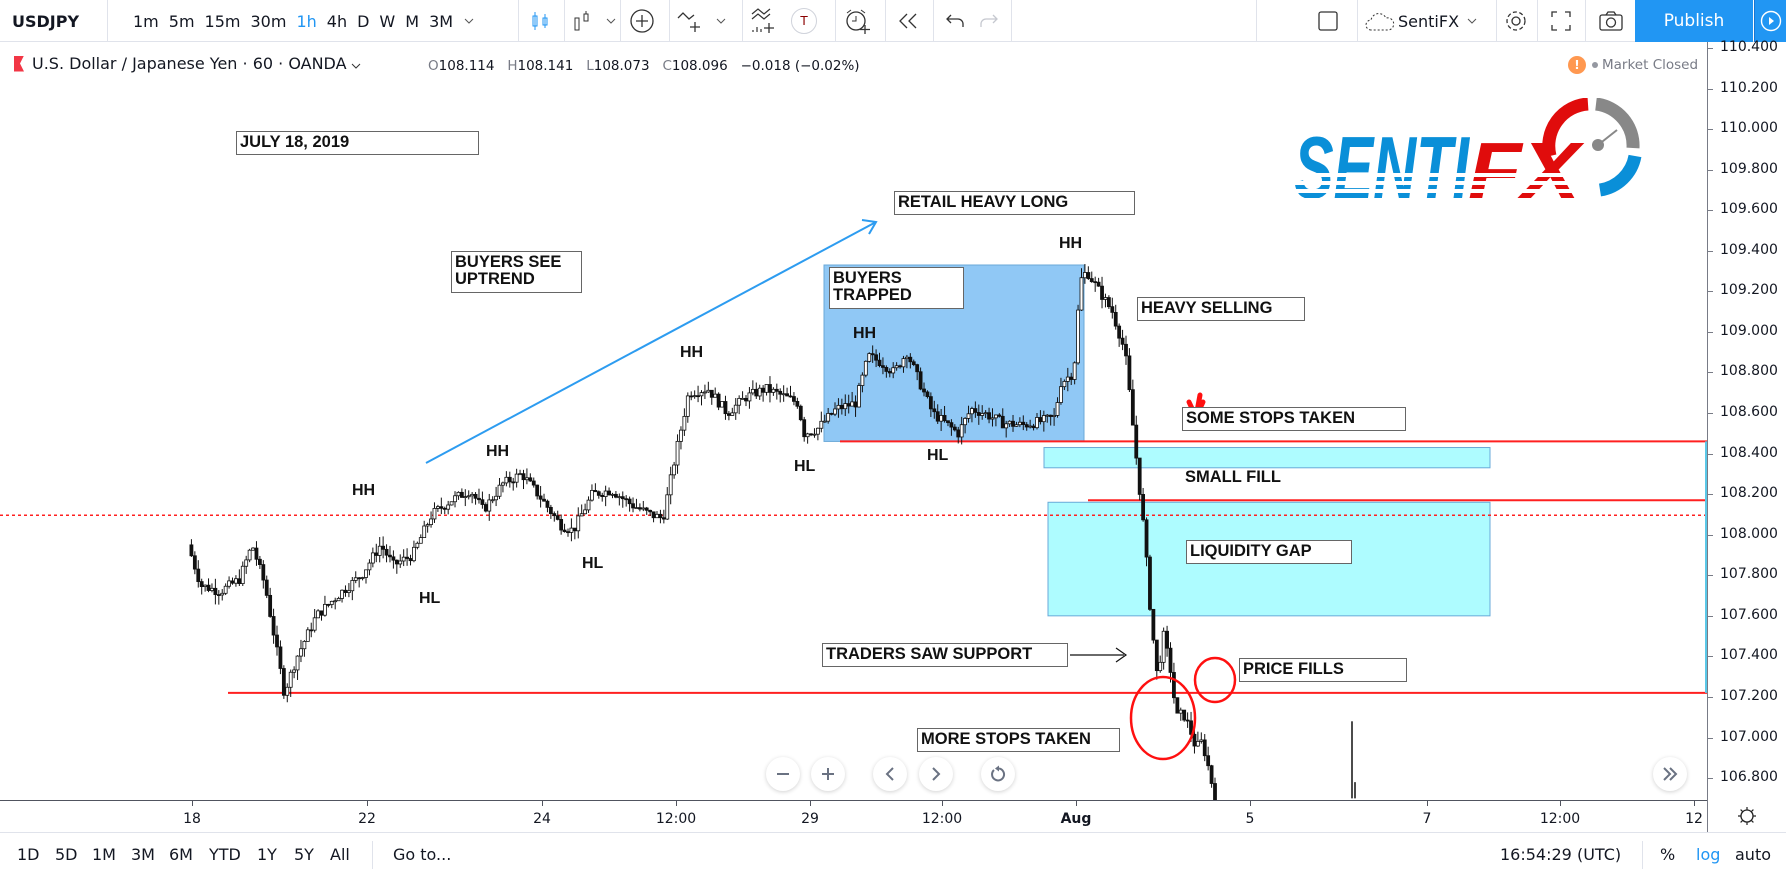 The width and height of the screenshot is (1786, 876). What do you see at coordinates (1561, 21) in the screenshot?
I see `fullscreen-icon` at bounding box center [1561, 21].